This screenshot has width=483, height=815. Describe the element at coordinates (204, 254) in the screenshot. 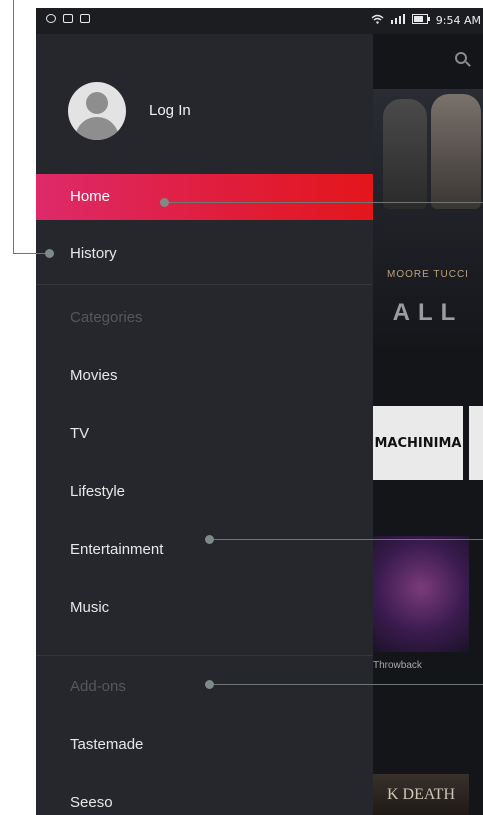

I see `menu-item-history: History` at that location.